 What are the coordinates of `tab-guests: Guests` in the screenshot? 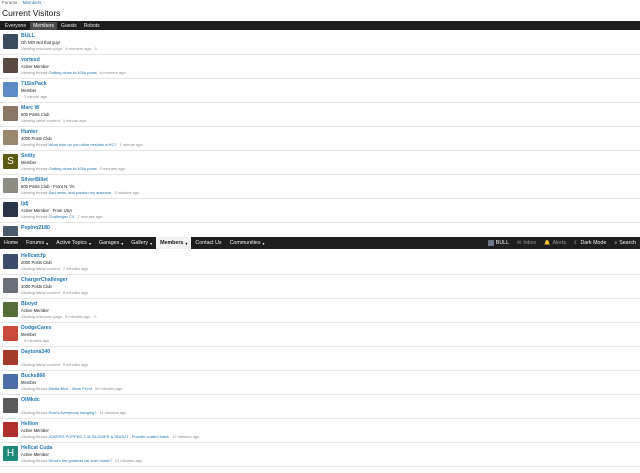 It's located at (69, 26).